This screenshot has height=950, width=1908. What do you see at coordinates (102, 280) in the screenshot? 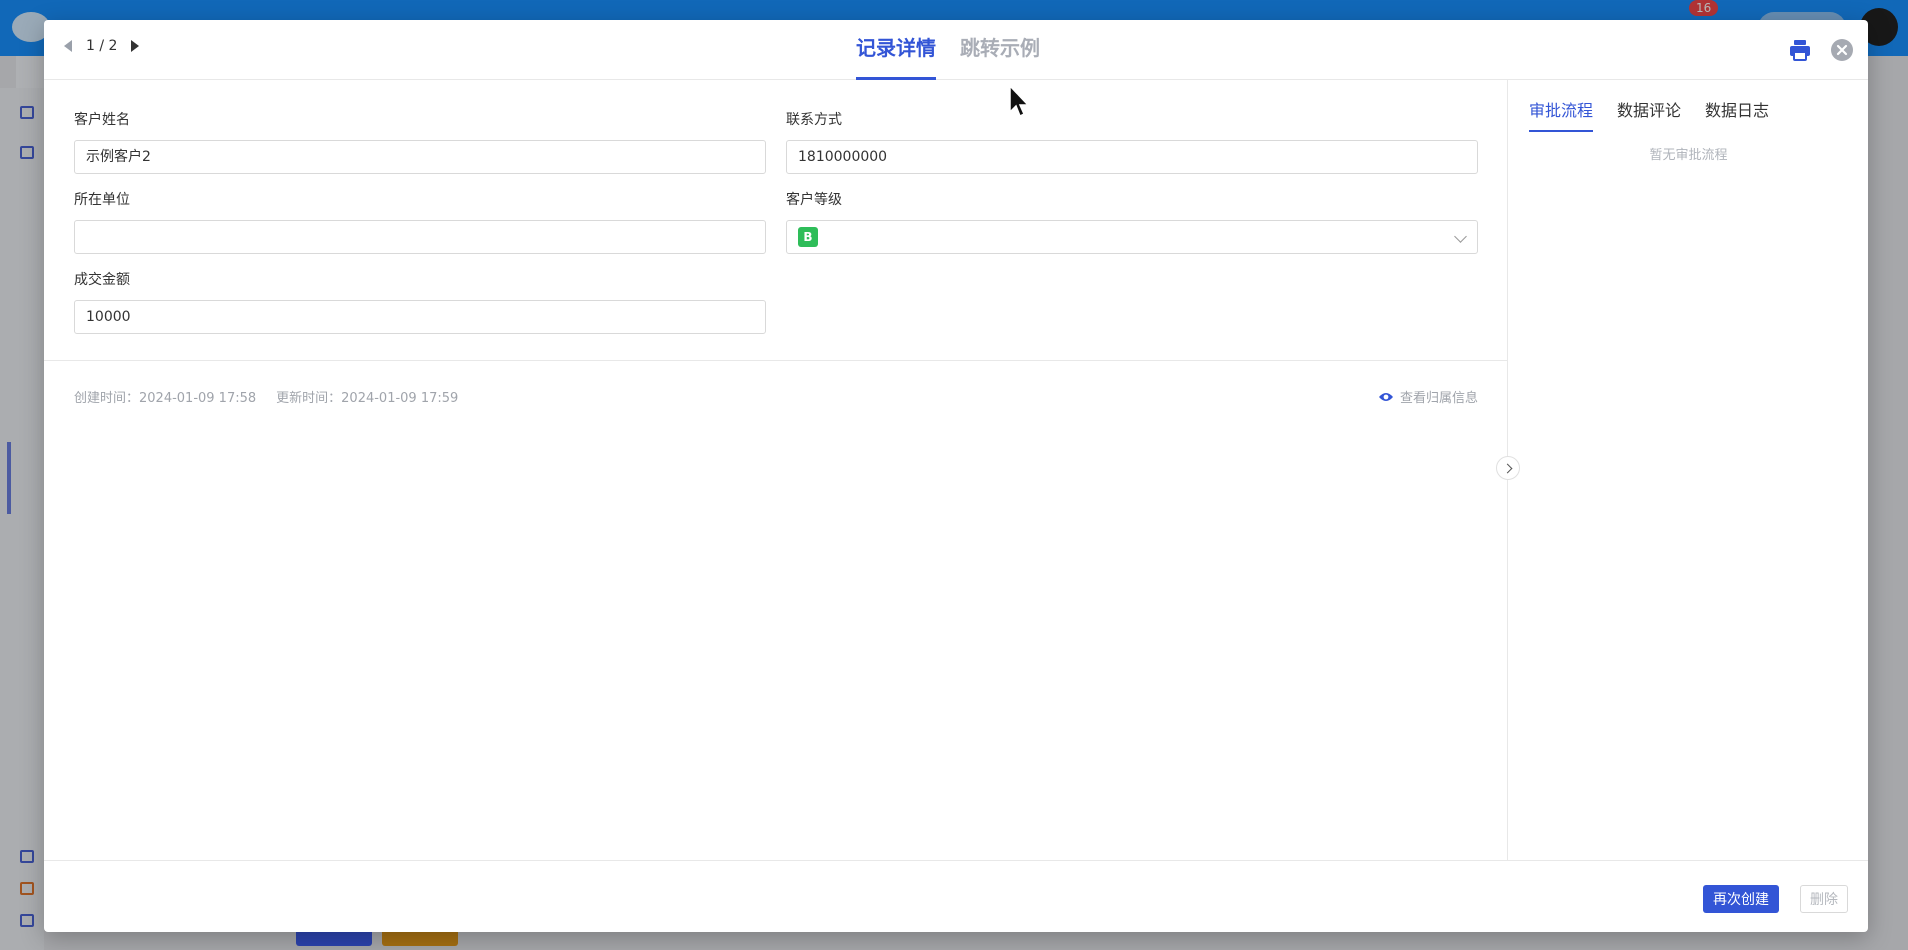
I see `field-label: 成交金额` at bounding box center [102, 280].